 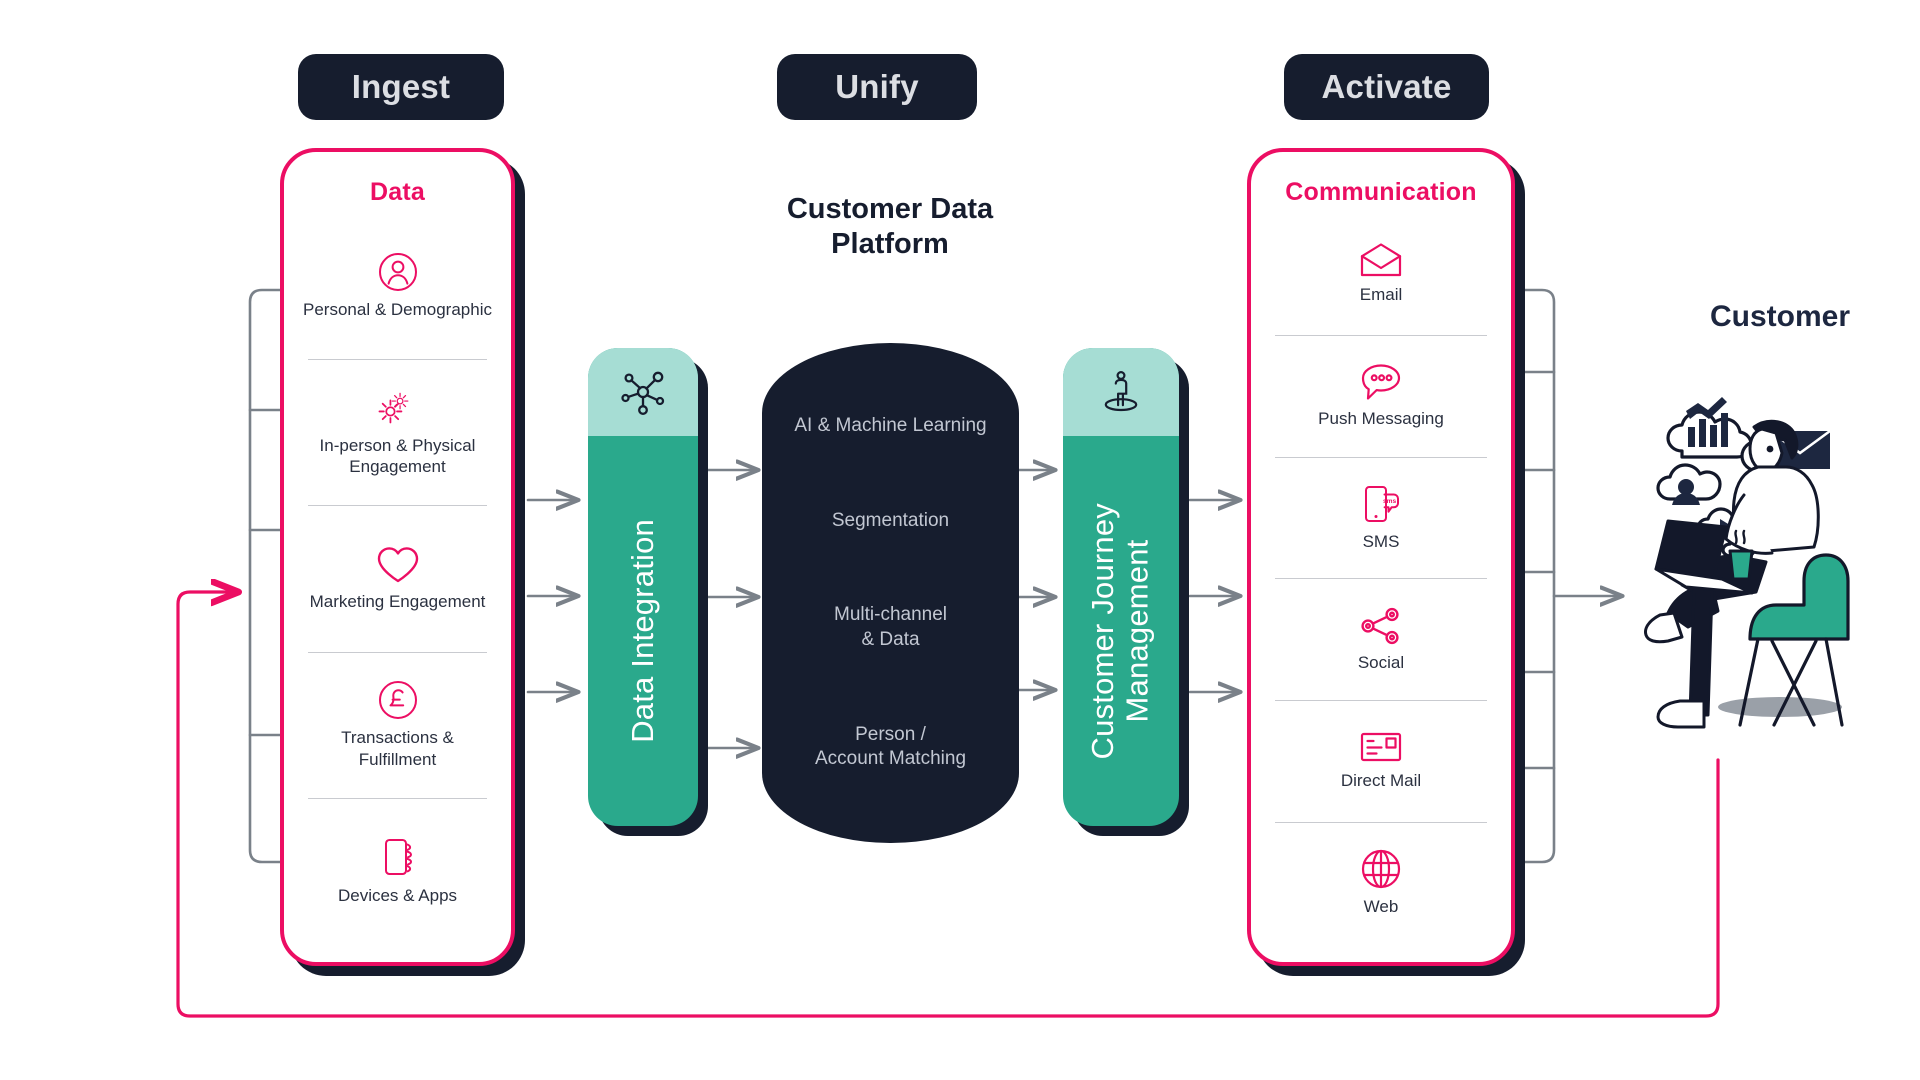 What do you see at coordinates (398, 700) in the screenshot?
I see `pound-circle-icon` at bounding box center [398, 700].